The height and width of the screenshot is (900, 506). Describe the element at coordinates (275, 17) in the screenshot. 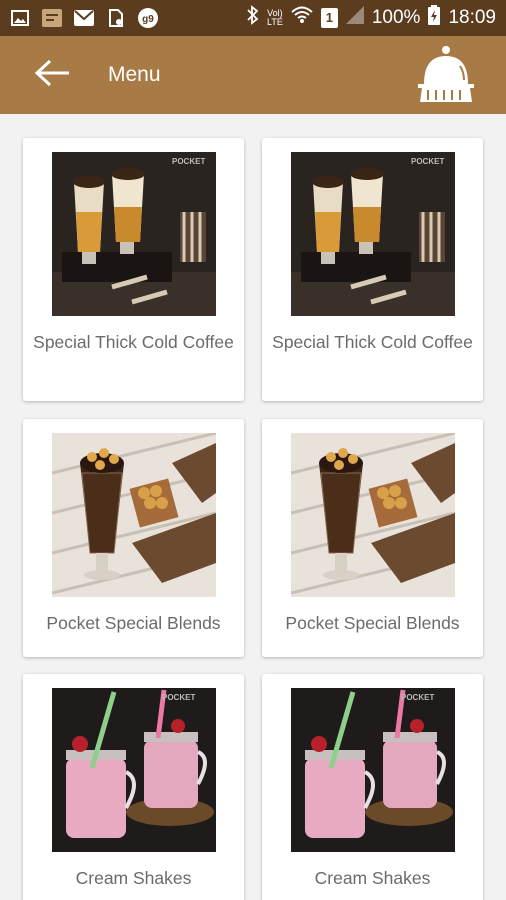

I see `volte-indicator: Vol) LTE` at that location.